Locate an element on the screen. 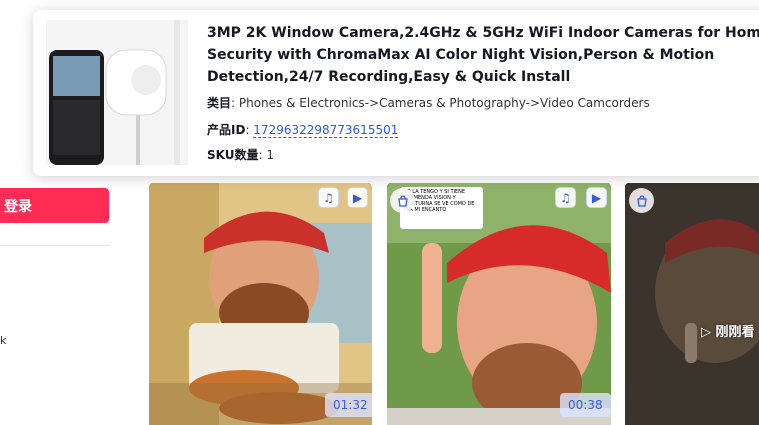  product-id-link: 1729632298773615501 is located at coordinates (326, 130).